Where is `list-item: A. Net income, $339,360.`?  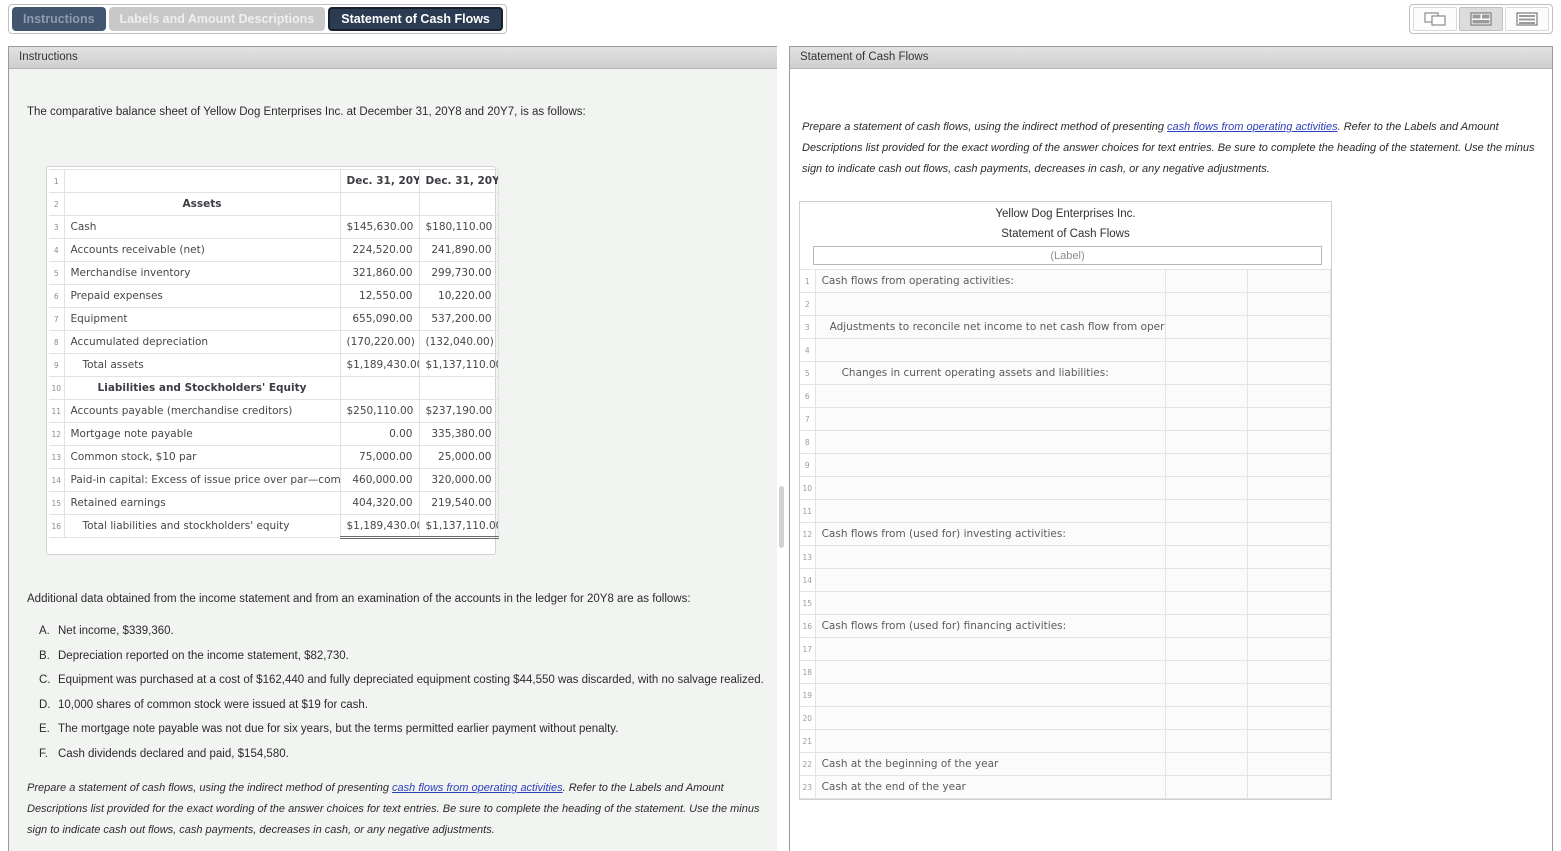
list-item: A. Net income, $339,360. is located at coordinates (401, 631).